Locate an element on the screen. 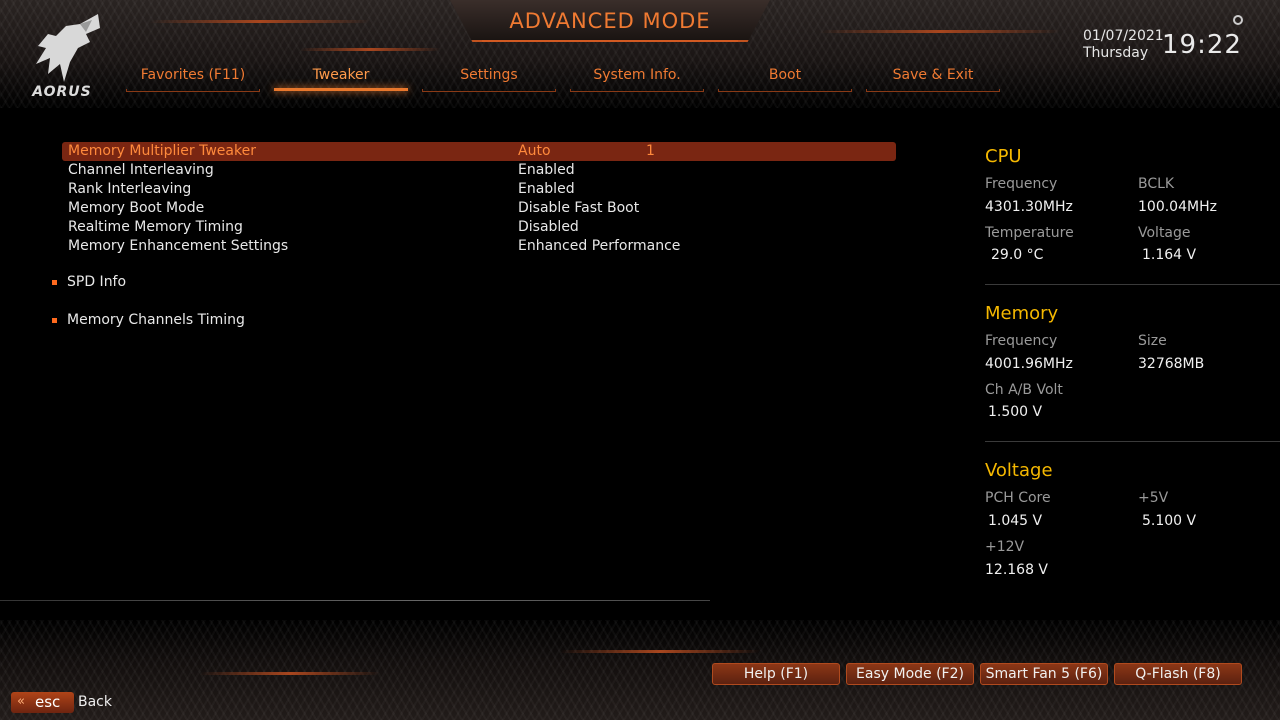 This screenshot has height=720, width=1280. cpu-heading: CPU is located at coordinates (1003, 156).